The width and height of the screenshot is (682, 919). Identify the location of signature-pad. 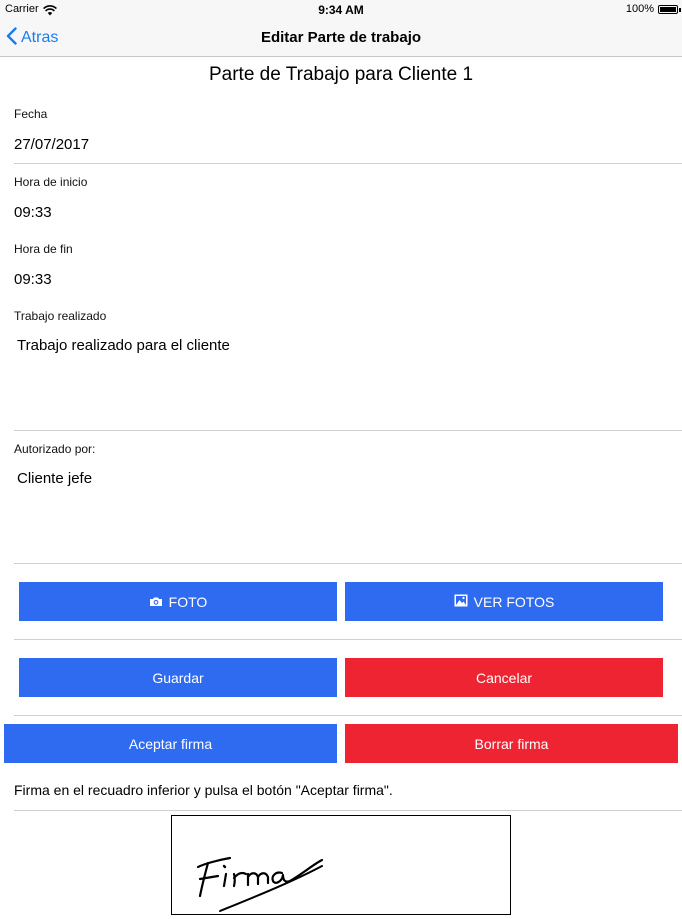
(341, 865).